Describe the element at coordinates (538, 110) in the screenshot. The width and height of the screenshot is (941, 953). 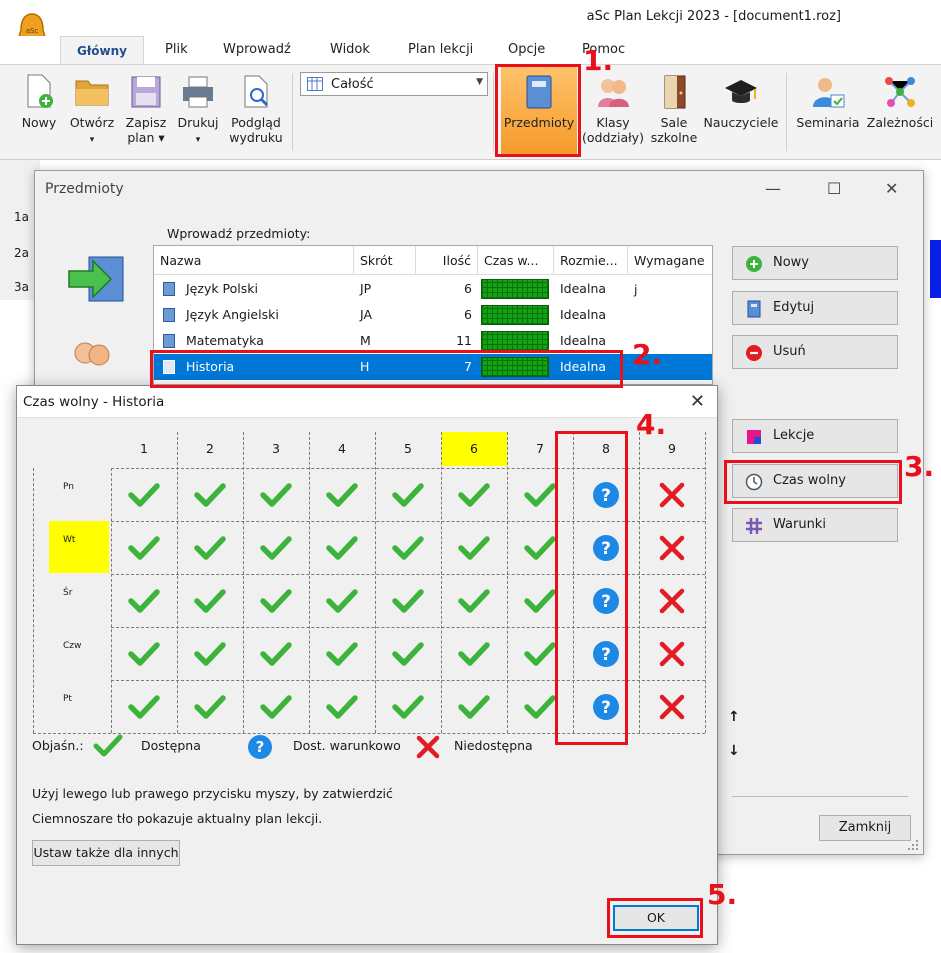
I see `annotation-box-subjects` at that location.